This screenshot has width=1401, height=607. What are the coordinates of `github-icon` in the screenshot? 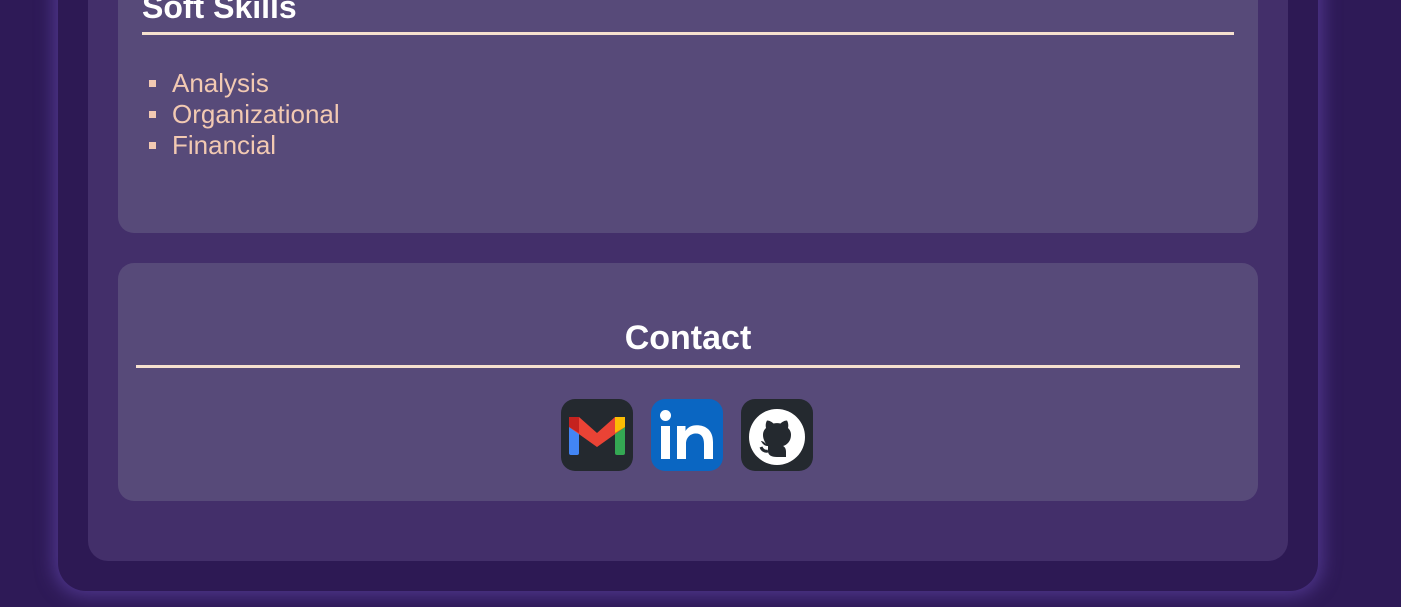 It's located at (777, 435).